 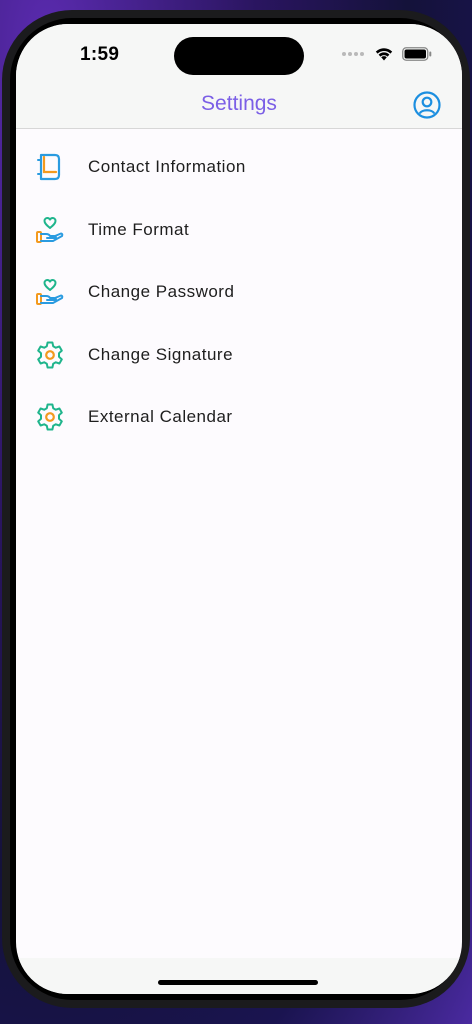 I want to click on cellular-signal-icon, so click(x=353, y=53).